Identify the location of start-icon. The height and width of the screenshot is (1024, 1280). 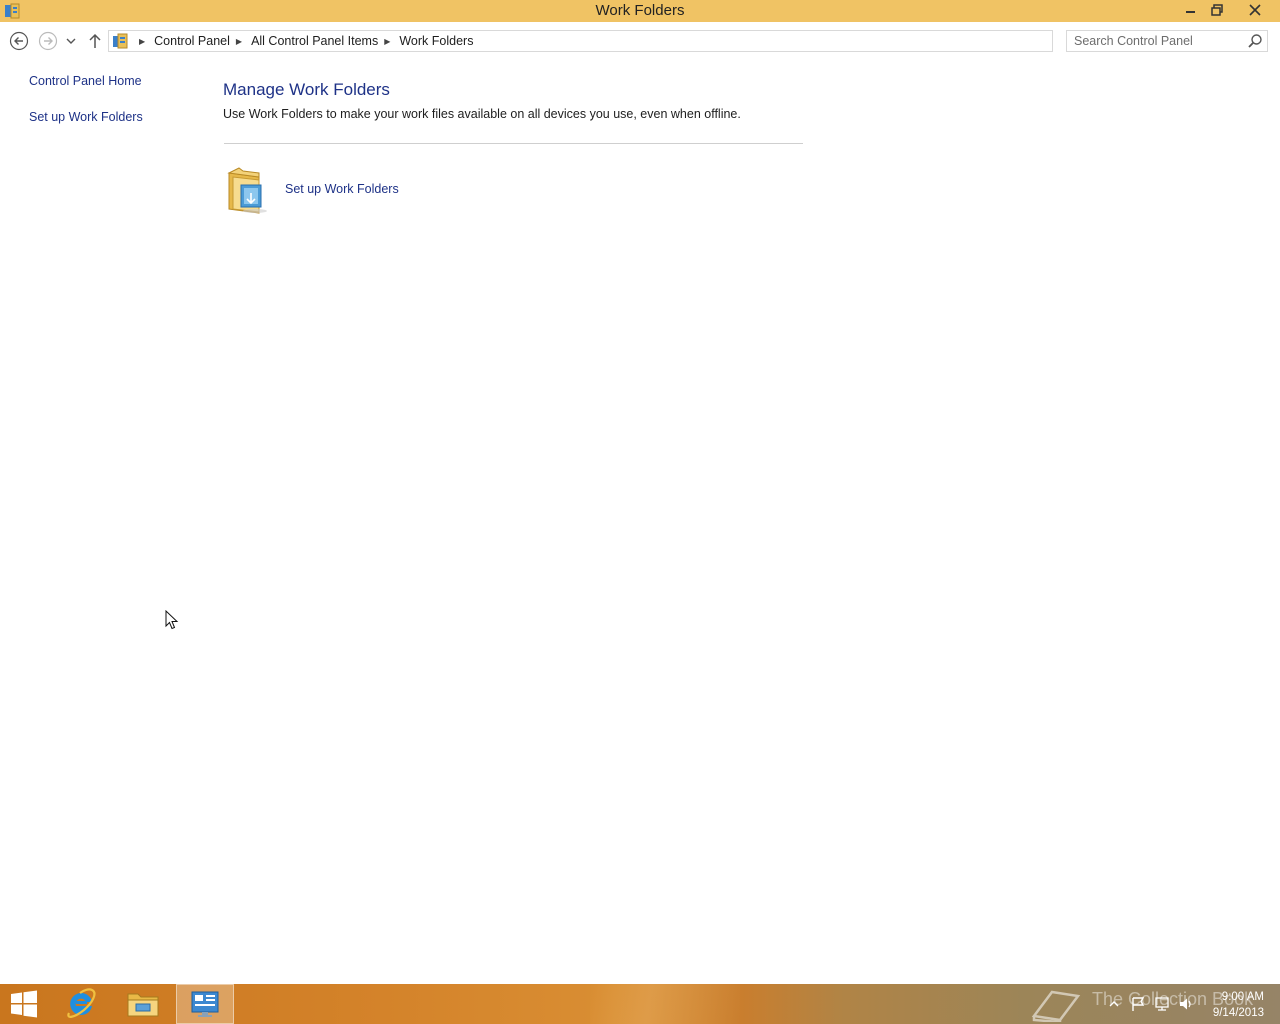
(24, 1004).